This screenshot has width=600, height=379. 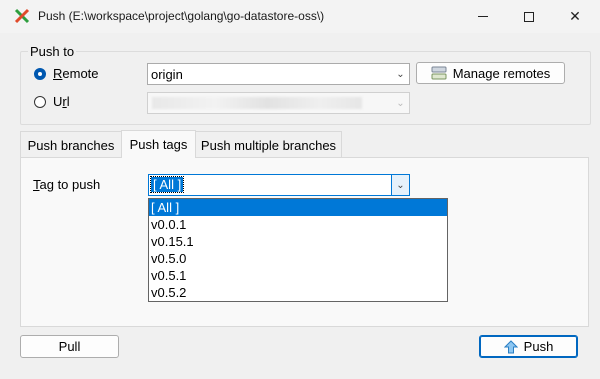 What do you see at coordinates (501, 73) in the screenshot?
I see `manage-remotes-label: Manage remotes` at bounding box center [501, 73].